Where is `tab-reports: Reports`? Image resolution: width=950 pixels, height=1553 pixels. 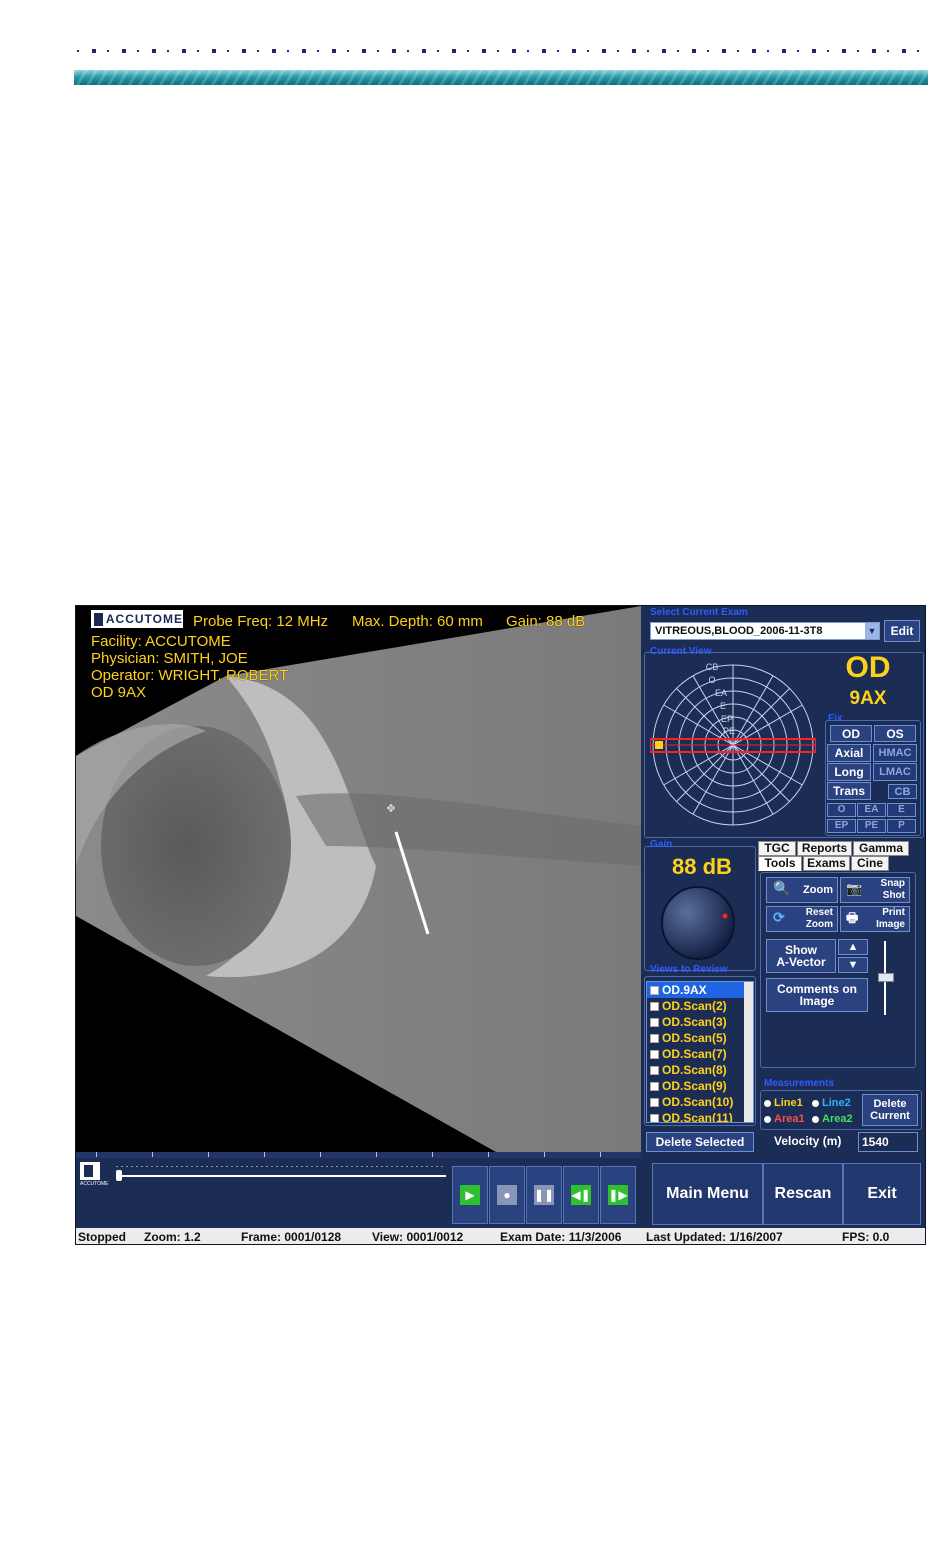
tab-reports: Reports is located at coordinates (824, 848).